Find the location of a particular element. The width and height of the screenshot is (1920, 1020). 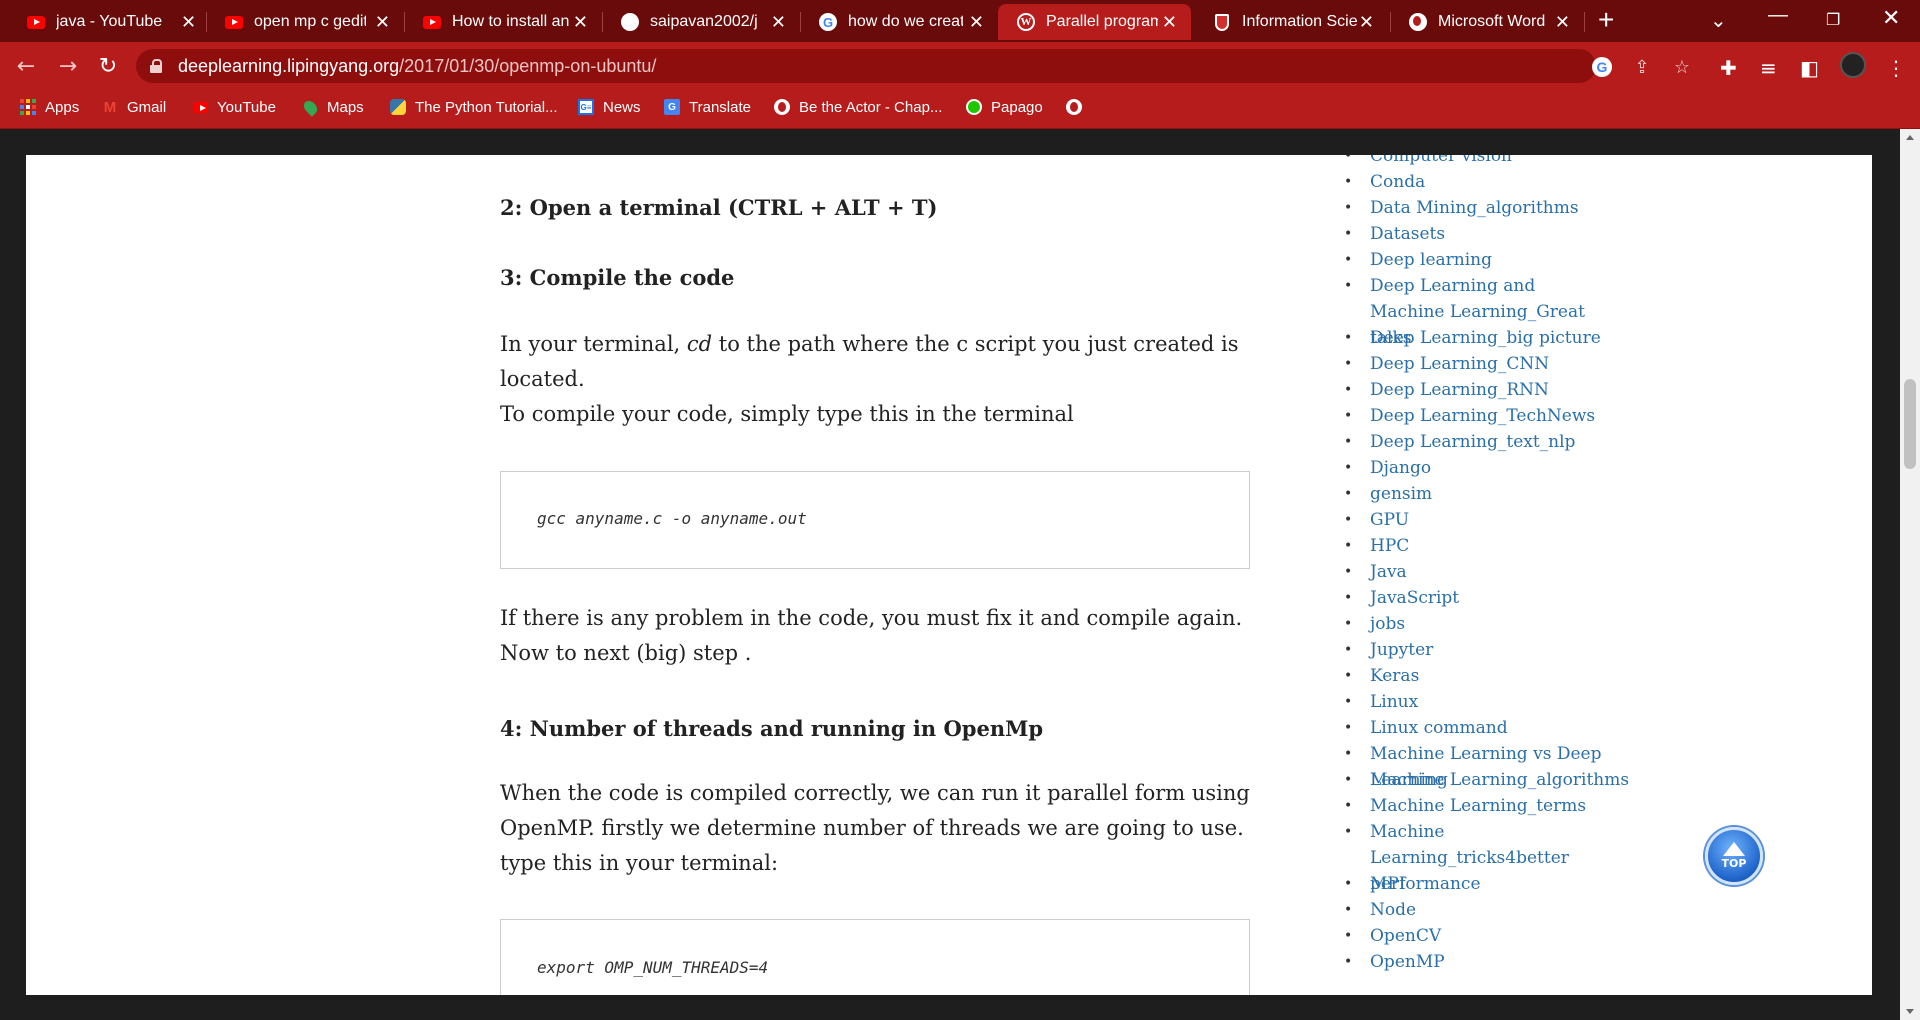

category-link: Linux command is located at coordinates (1504, 728).